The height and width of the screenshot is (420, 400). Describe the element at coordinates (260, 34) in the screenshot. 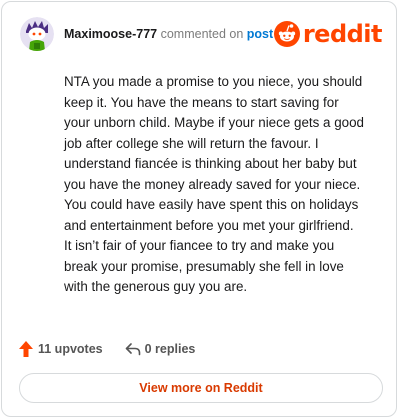

I see `post-link: post` at that location.